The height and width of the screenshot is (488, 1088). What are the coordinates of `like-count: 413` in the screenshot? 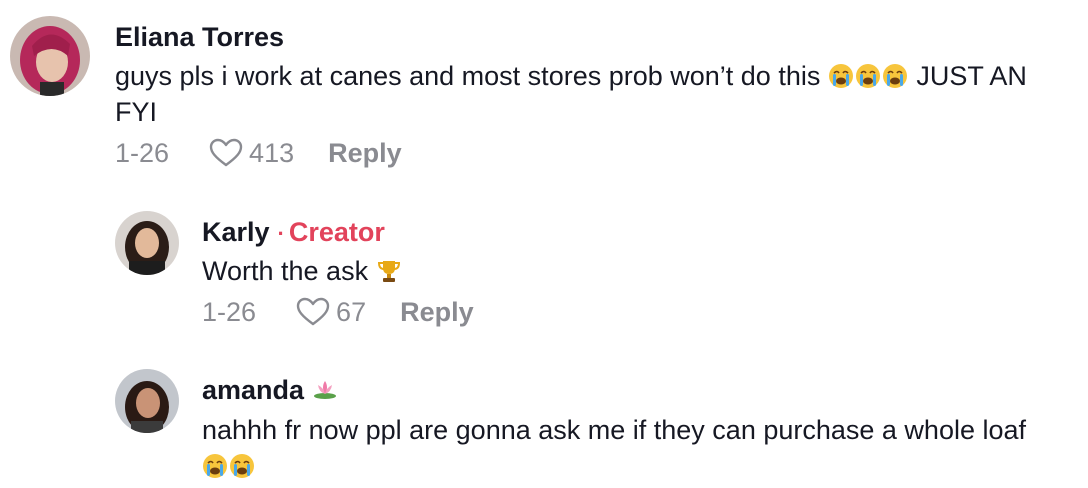 It's located at (272, 153).